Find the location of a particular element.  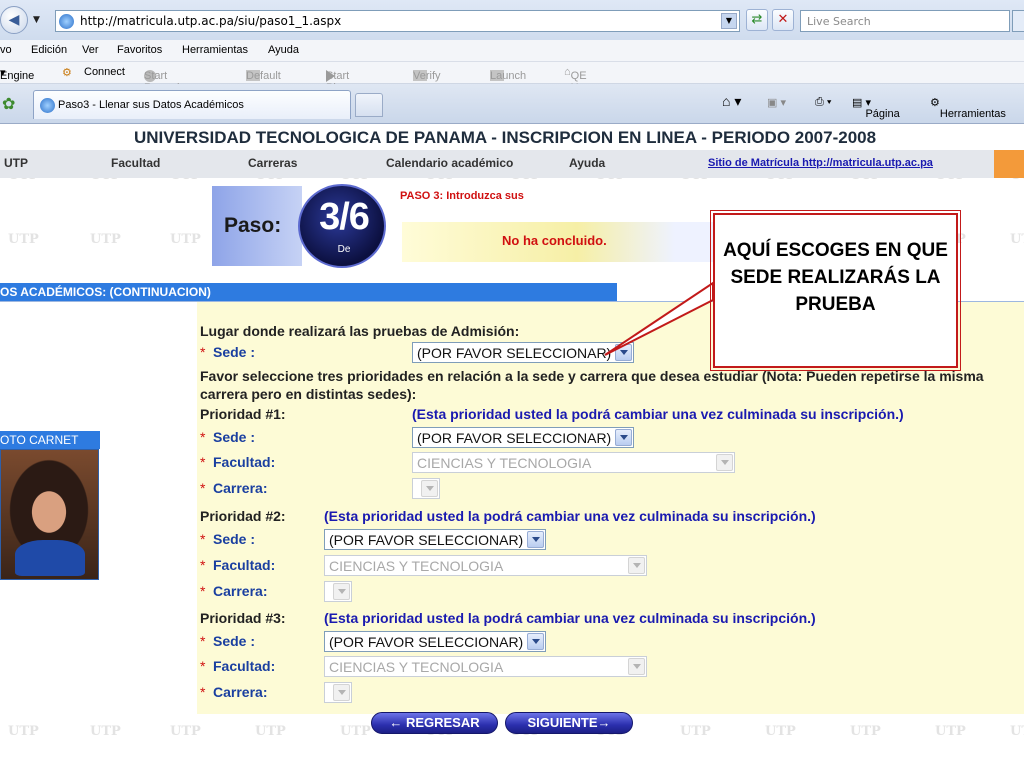

home-icon: ⌂ ▾ is located at coordinates (731, 101).